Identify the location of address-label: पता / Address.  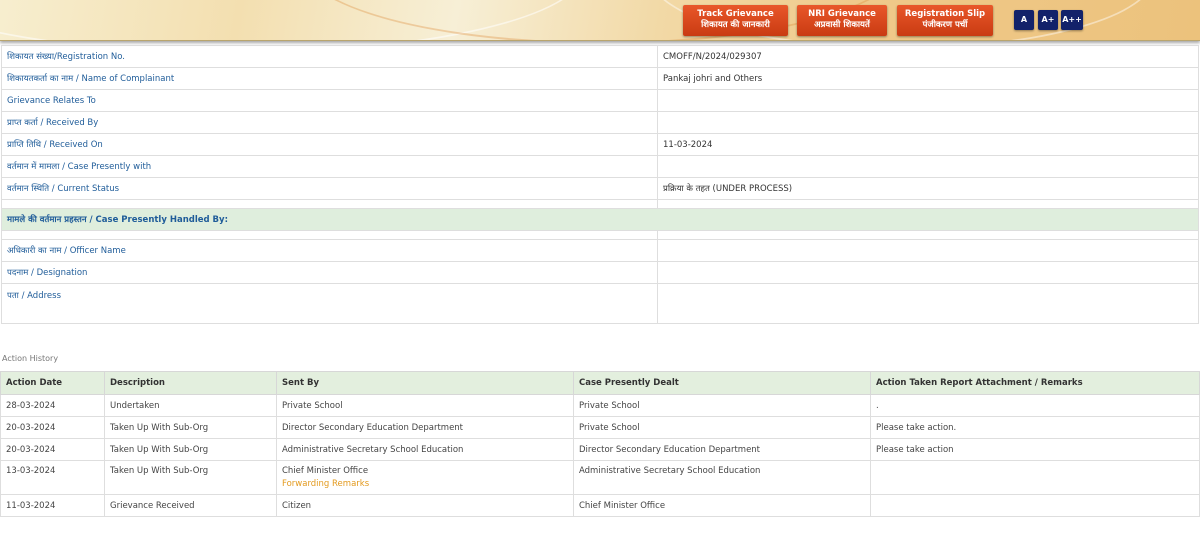
(329, 303).